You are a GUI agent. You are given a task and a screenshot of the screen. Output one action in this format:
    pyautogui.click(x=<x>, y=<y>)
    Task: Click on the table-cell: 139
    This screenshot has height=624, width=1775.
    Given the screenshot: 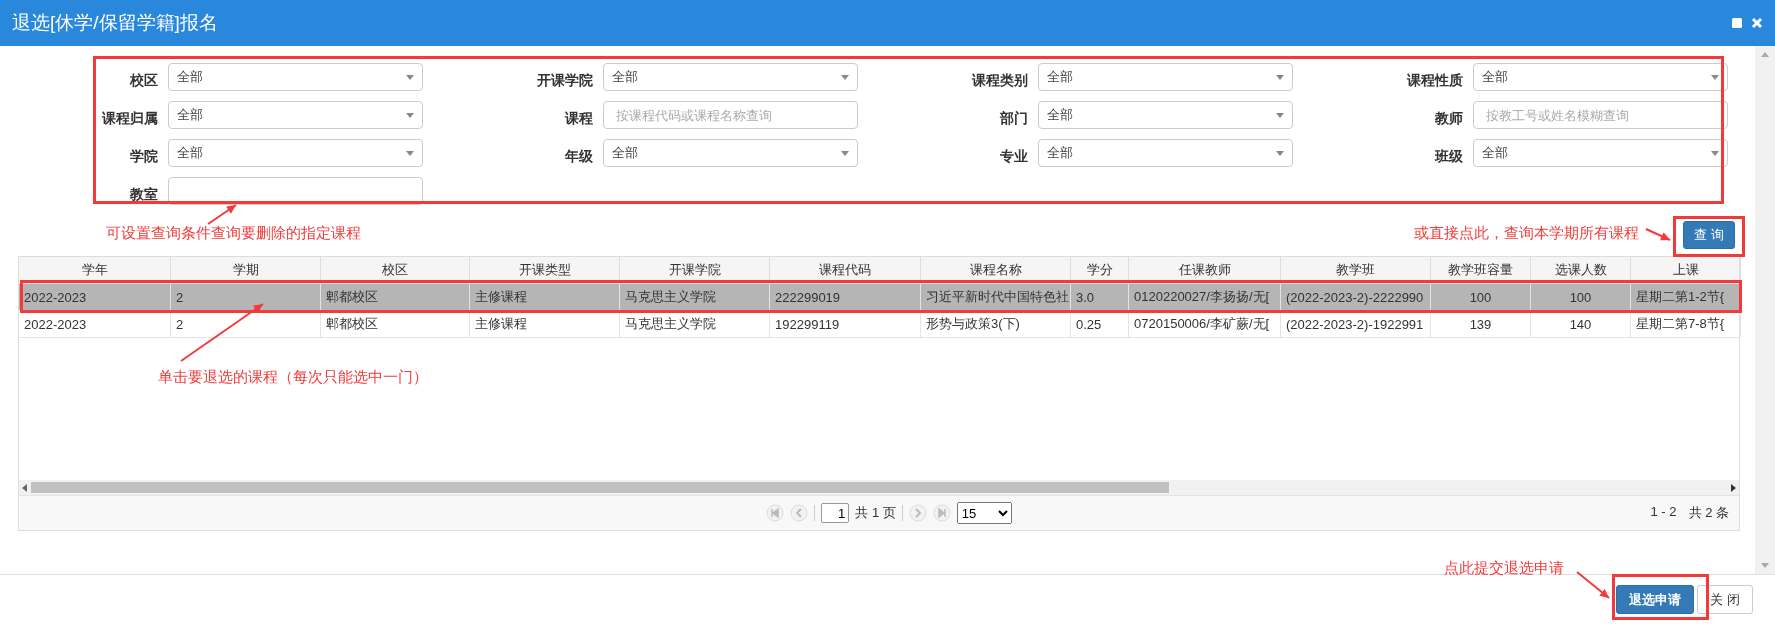 What is the action you would take?
    pyautogui.click(x=1481, y=324)
    